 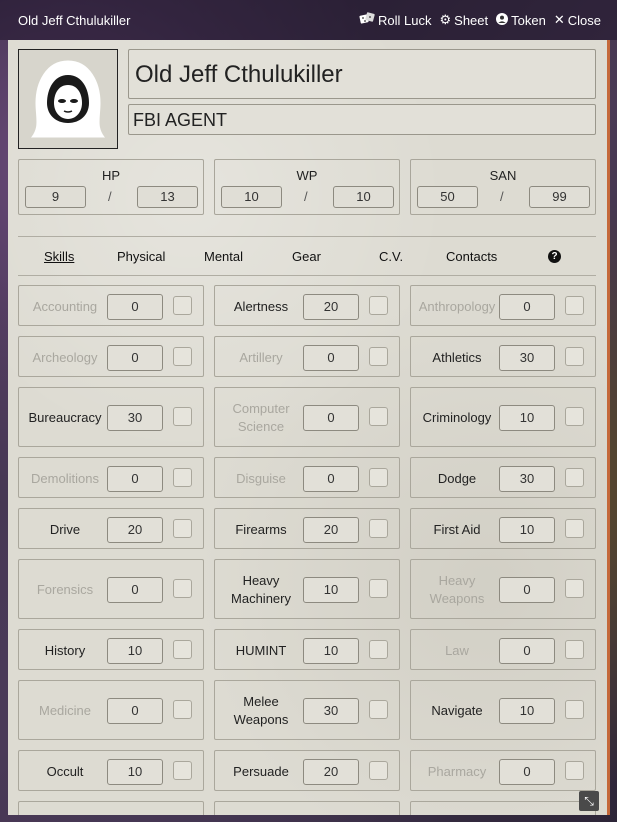 What do you see at coordinates (447, 197) in the screenshot?
I see `stat-current-input: 50` at bounding box center [447, 197].